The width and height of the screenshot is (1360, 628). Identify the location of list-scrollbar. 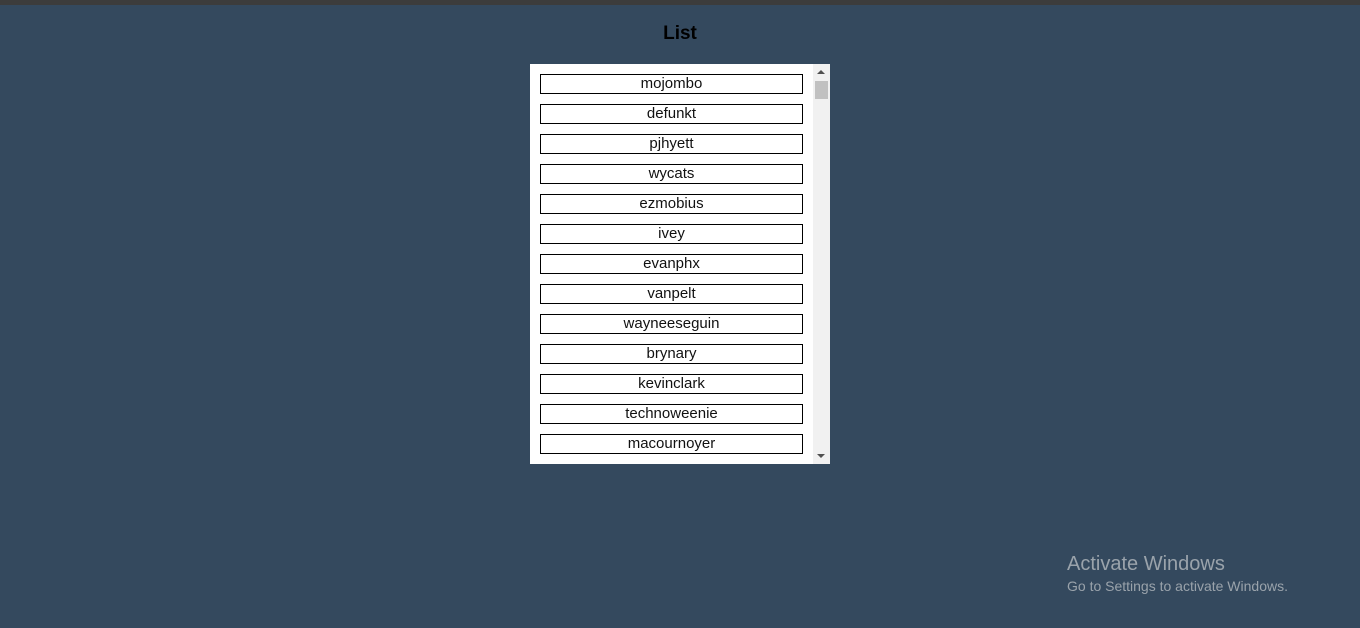
(821, 264).